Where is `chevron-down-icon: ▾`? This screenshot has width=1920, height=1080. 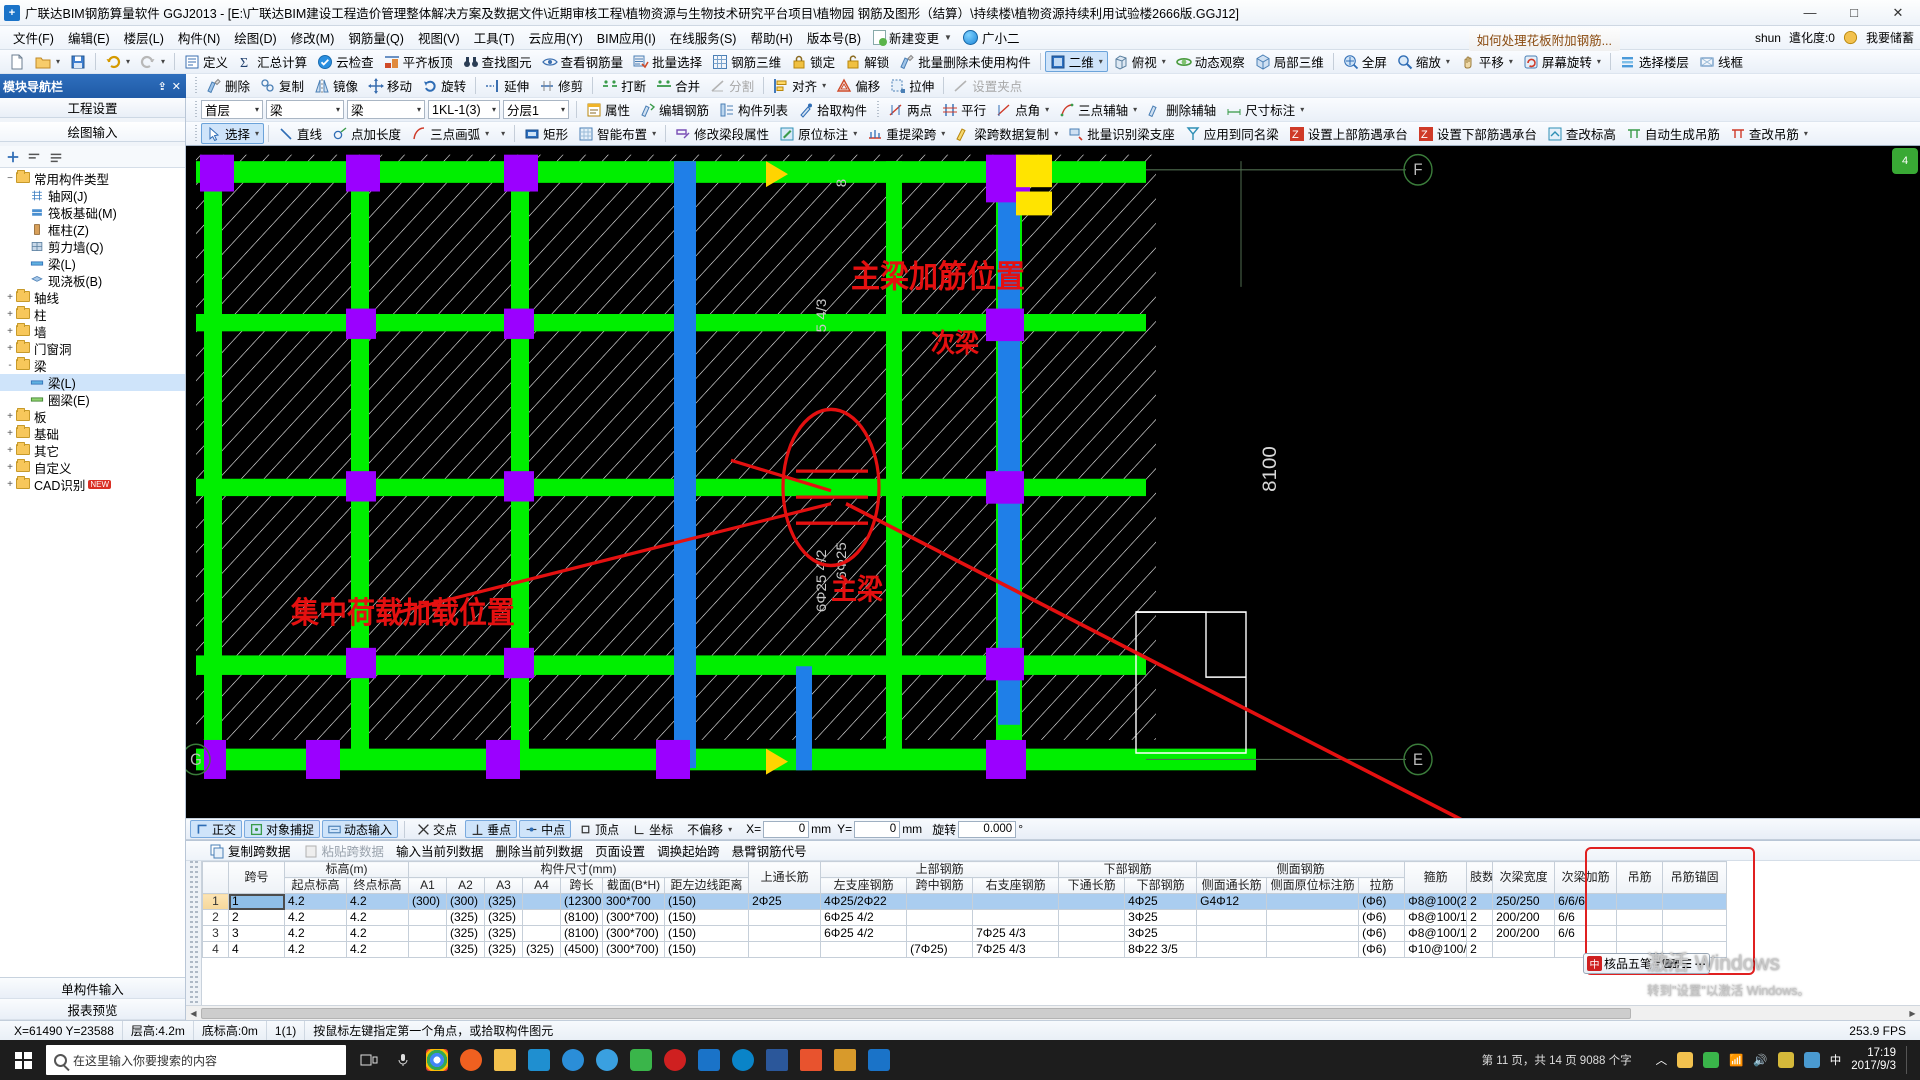
chevron-down-icon: ▾ is located at coordinates (1658, 963).